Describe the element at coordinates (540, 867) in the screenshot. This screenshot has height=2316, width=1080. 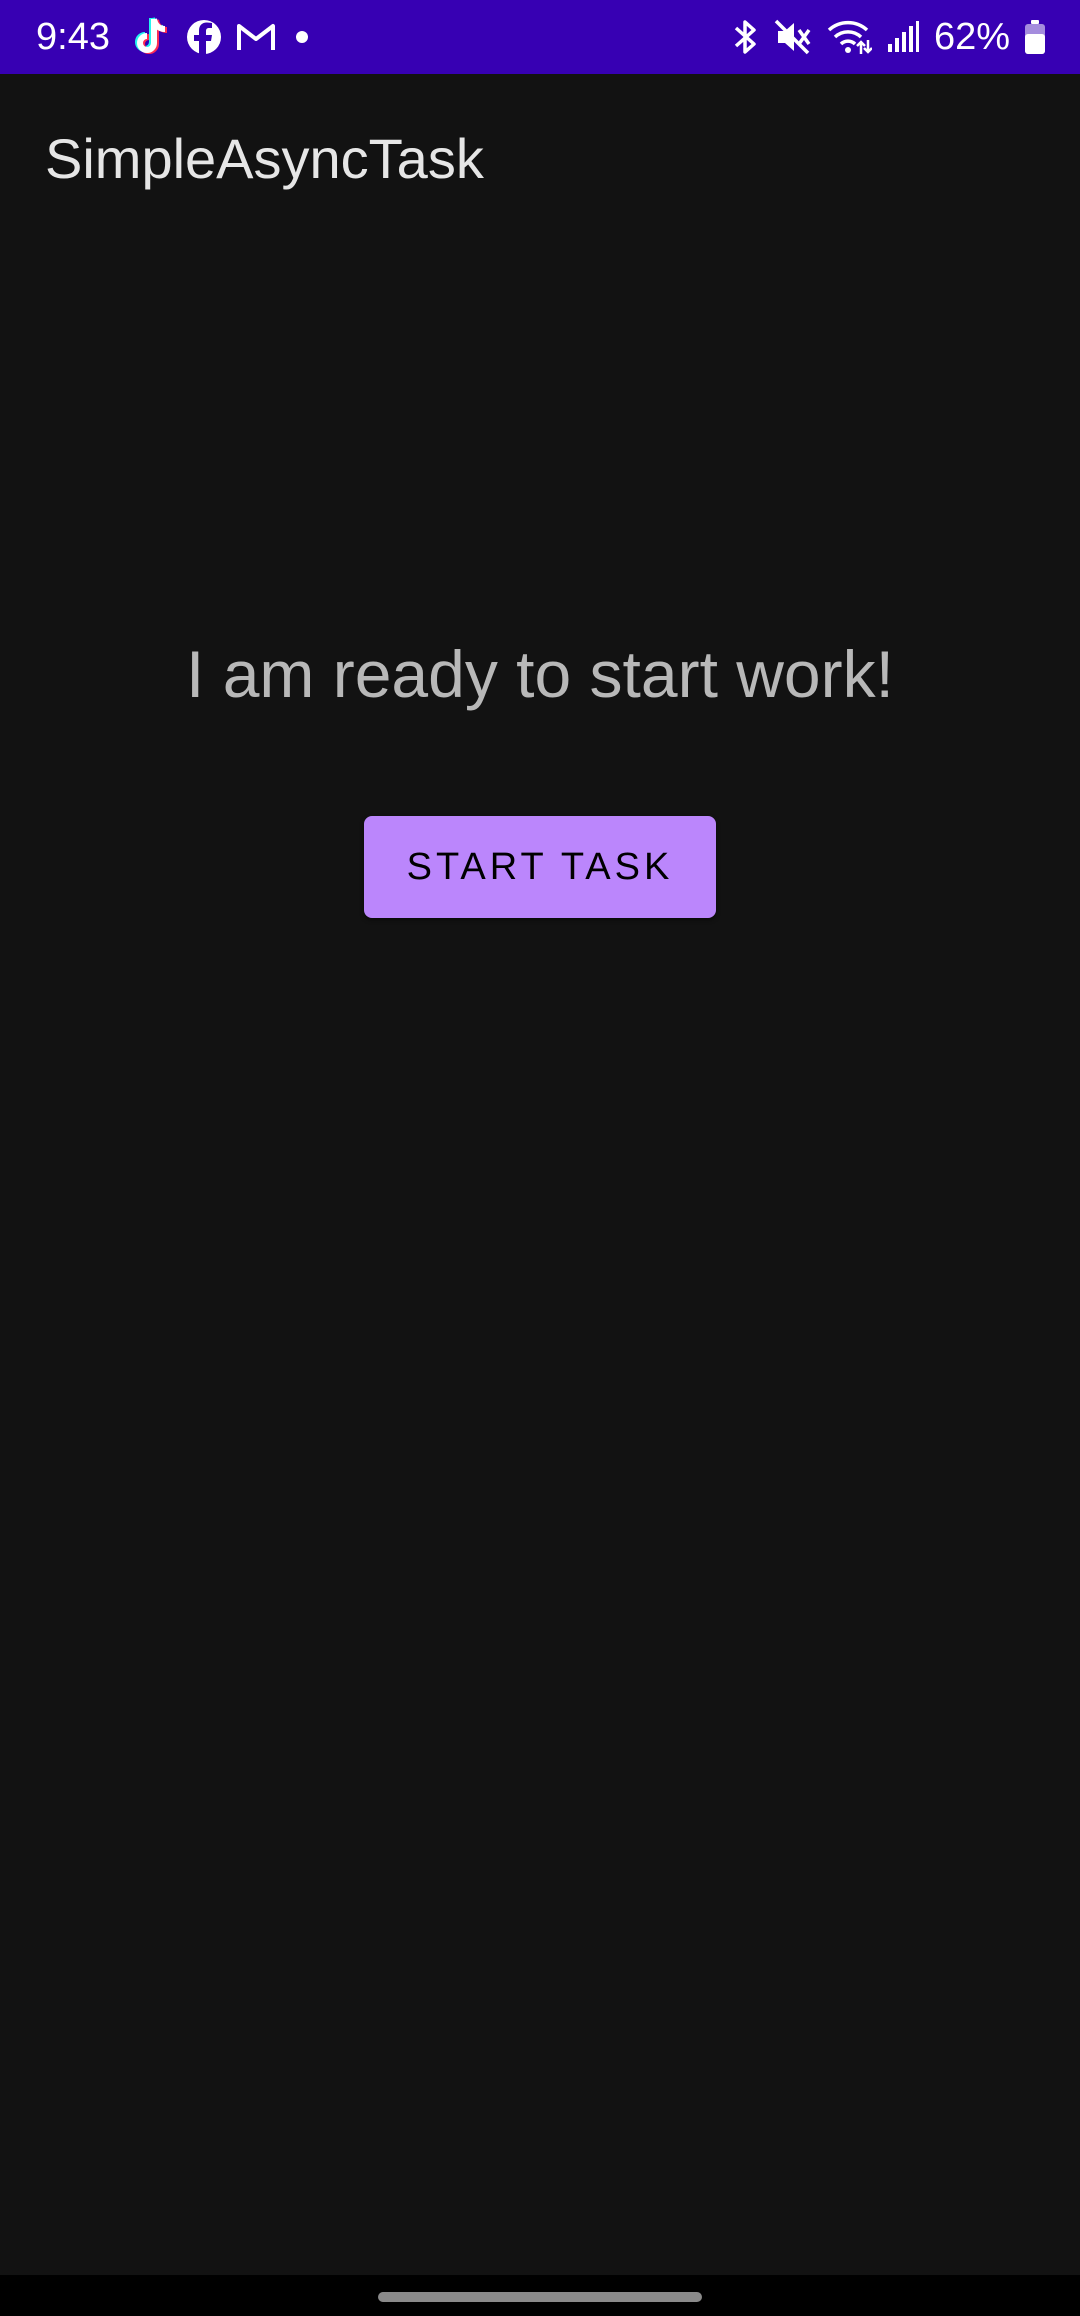
I see `start-task-button: START TASK` at that location.